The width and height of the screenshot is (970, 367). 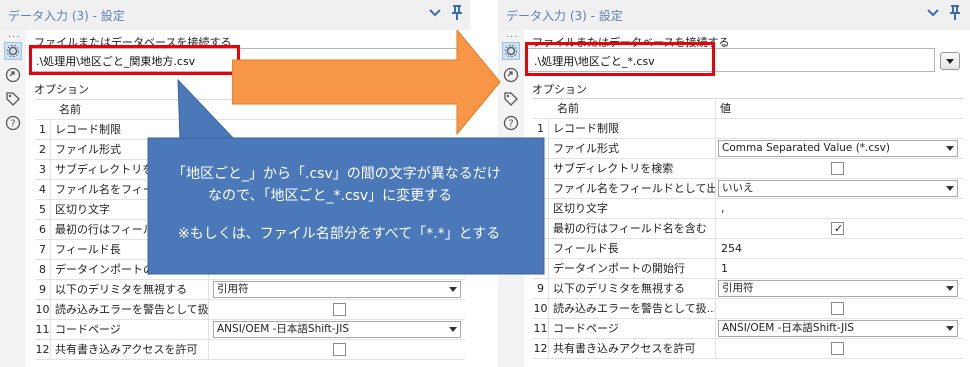 I want to click on row-number: 1, so click(x=43, y=130).